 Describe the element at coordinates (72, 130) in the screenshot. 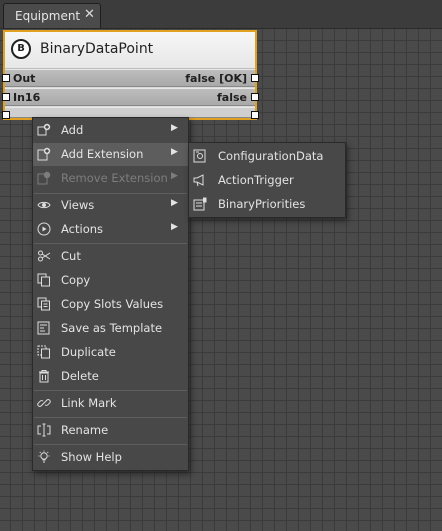

I see `menu-item-label: Add` at that location.